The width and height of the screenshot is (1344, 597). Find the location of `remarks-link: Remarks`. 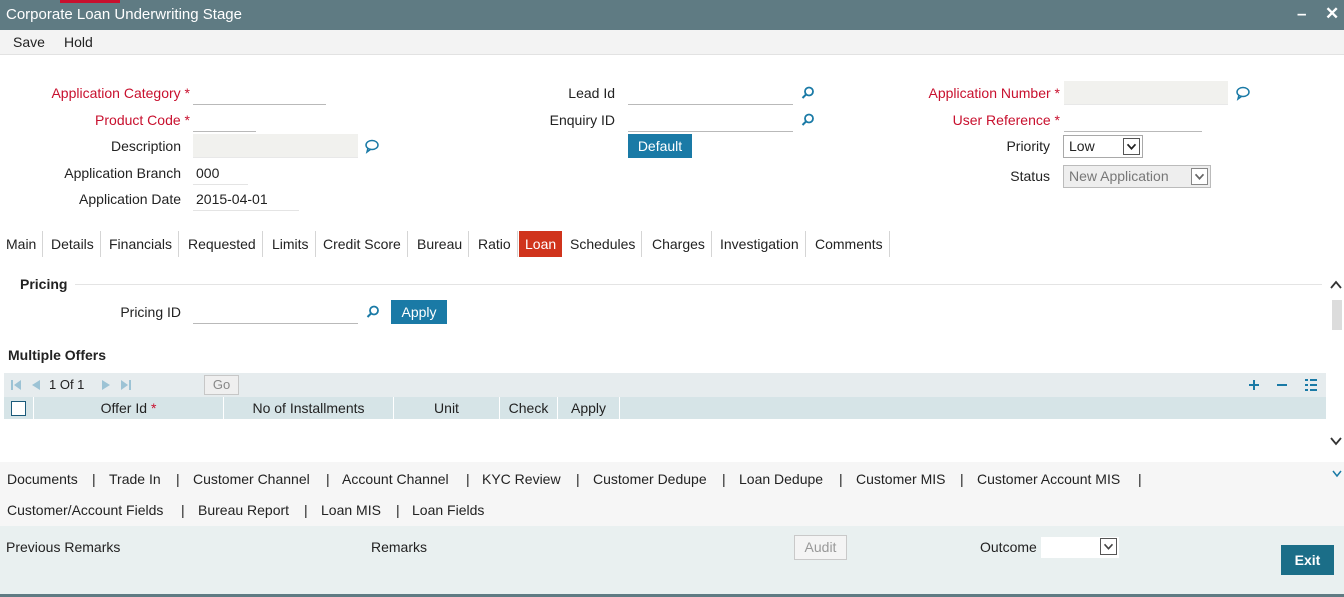

remarks-link: Remarks is located at coordinates (399, 547).